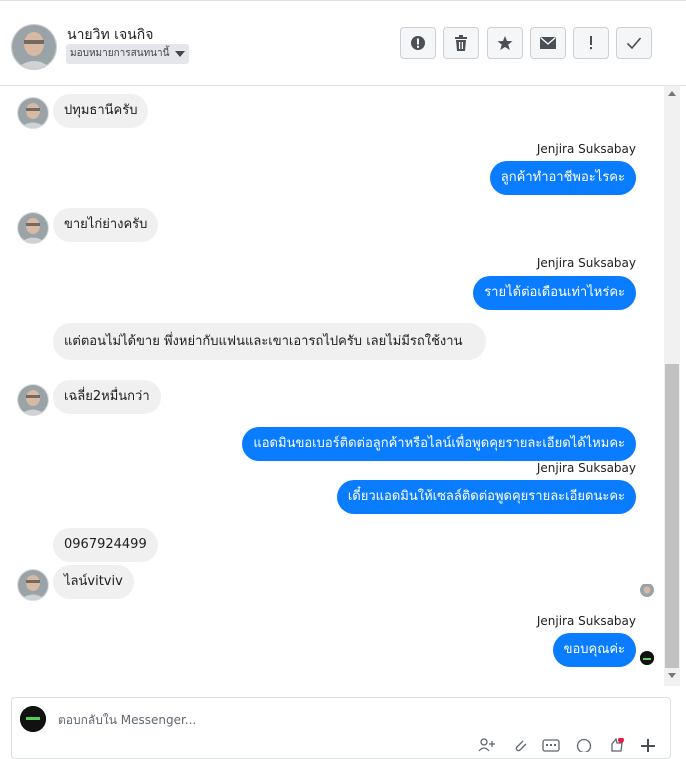  I want to click on alert-circle-icon, so click(418, 43).